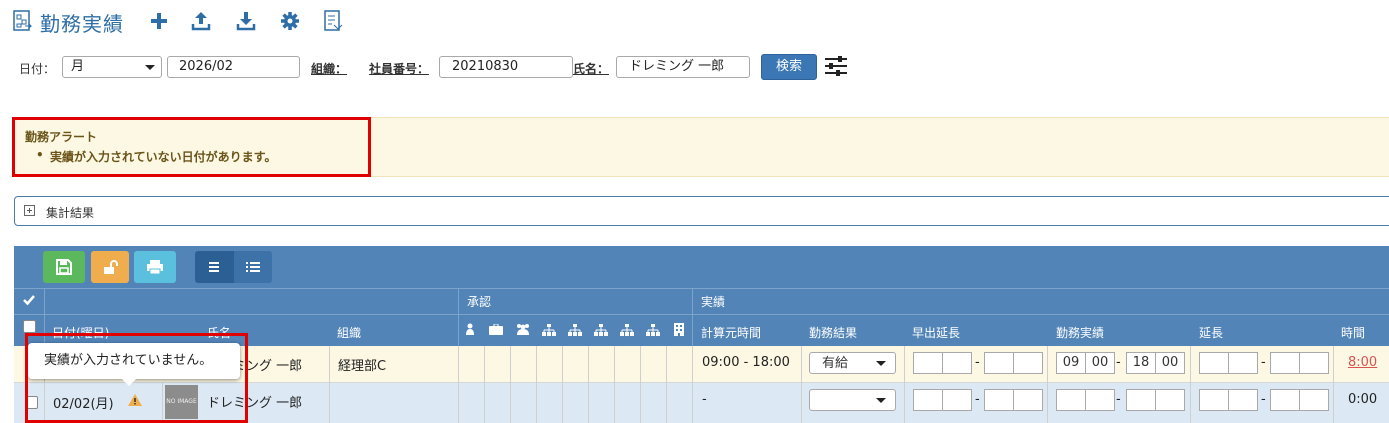  I want to click on export-button, so click(333, 21).